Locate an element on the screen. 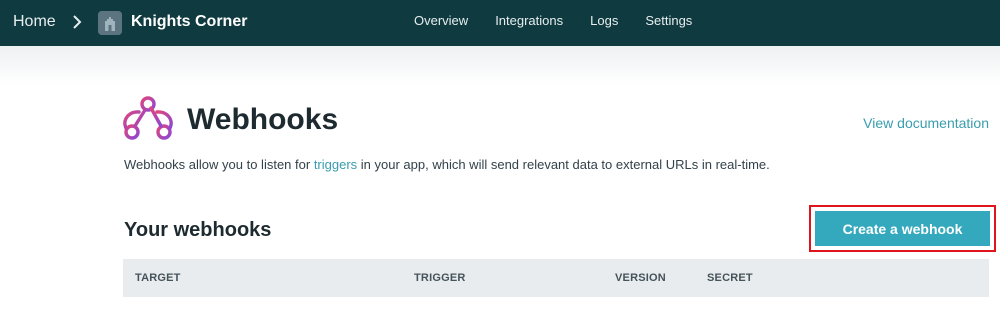 This screenshot has width=1000, height=318. main-nav: Overview Integrations Logs Settings is located at coordinates (566, 20).